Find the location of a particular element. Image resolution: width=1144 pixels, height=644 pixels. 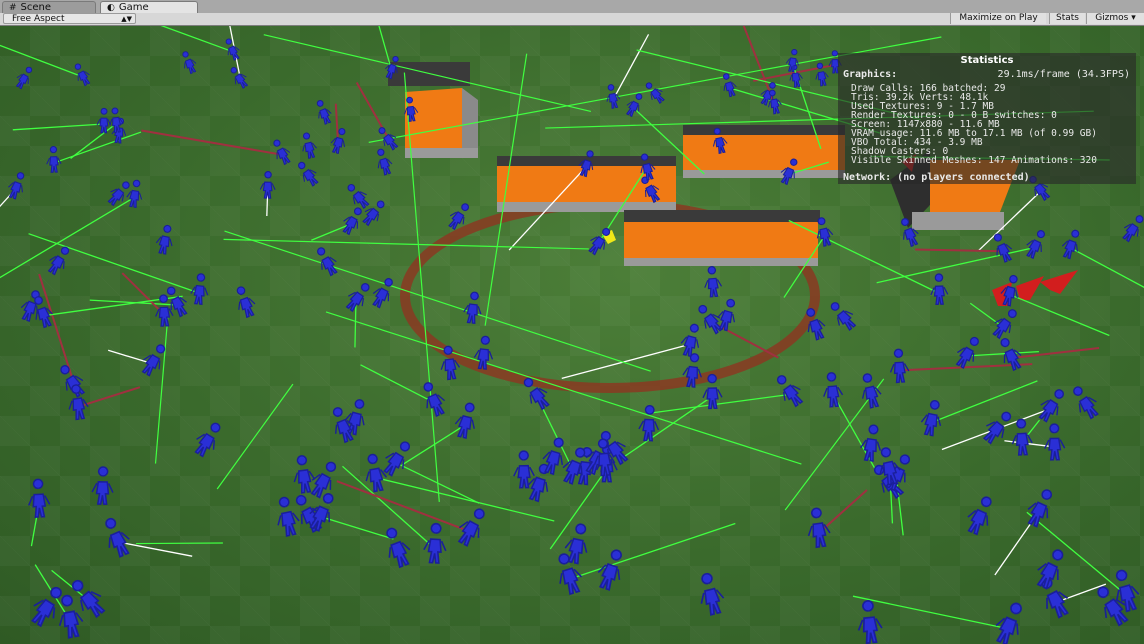

aspect-dropdown: Free Aspect ▲▼ is located at coordinates (69, 18).